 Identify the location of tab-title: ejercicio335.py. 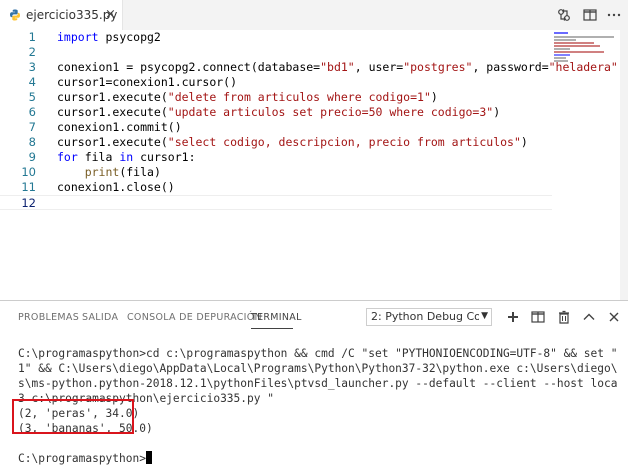
(72, 15).